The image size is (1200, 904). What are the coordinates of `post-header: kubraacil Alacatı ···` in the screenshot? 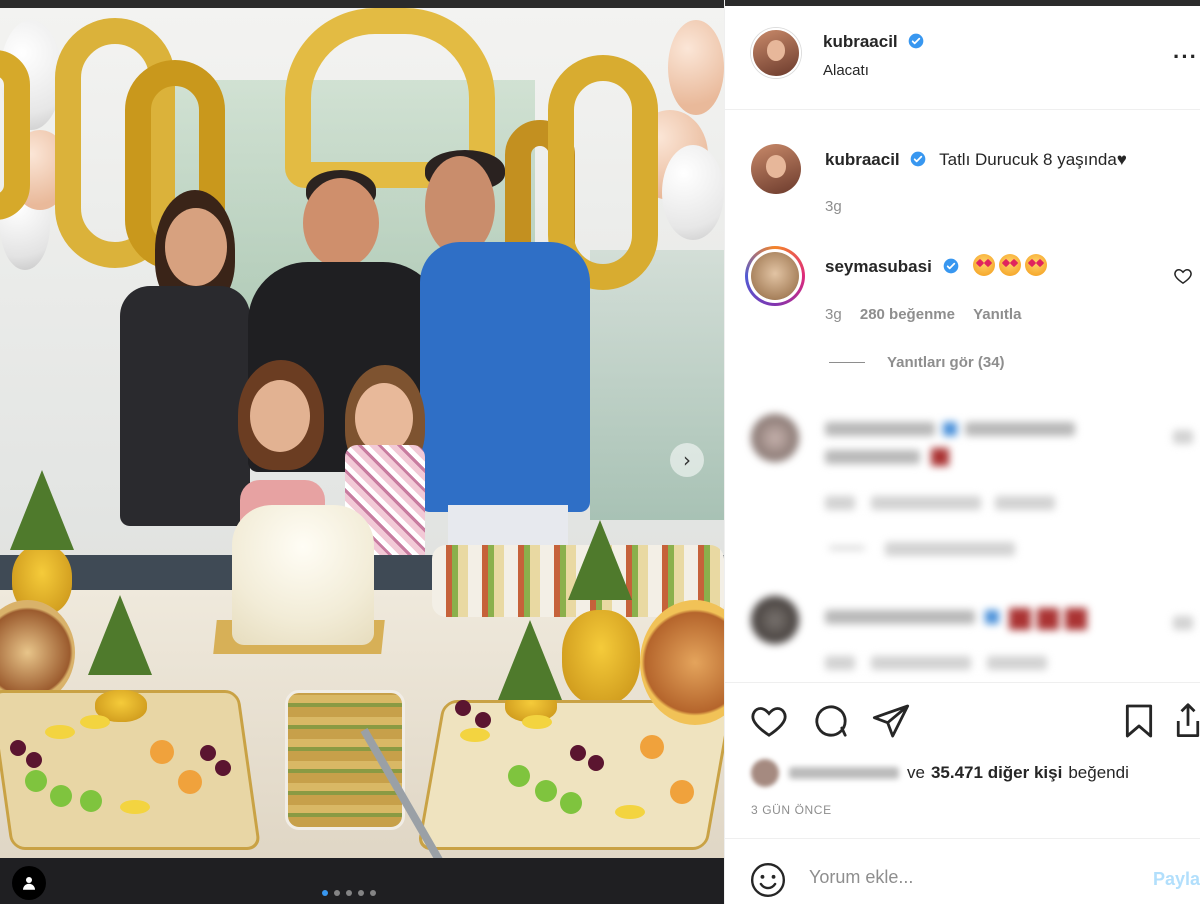 It's located at (962, 58).